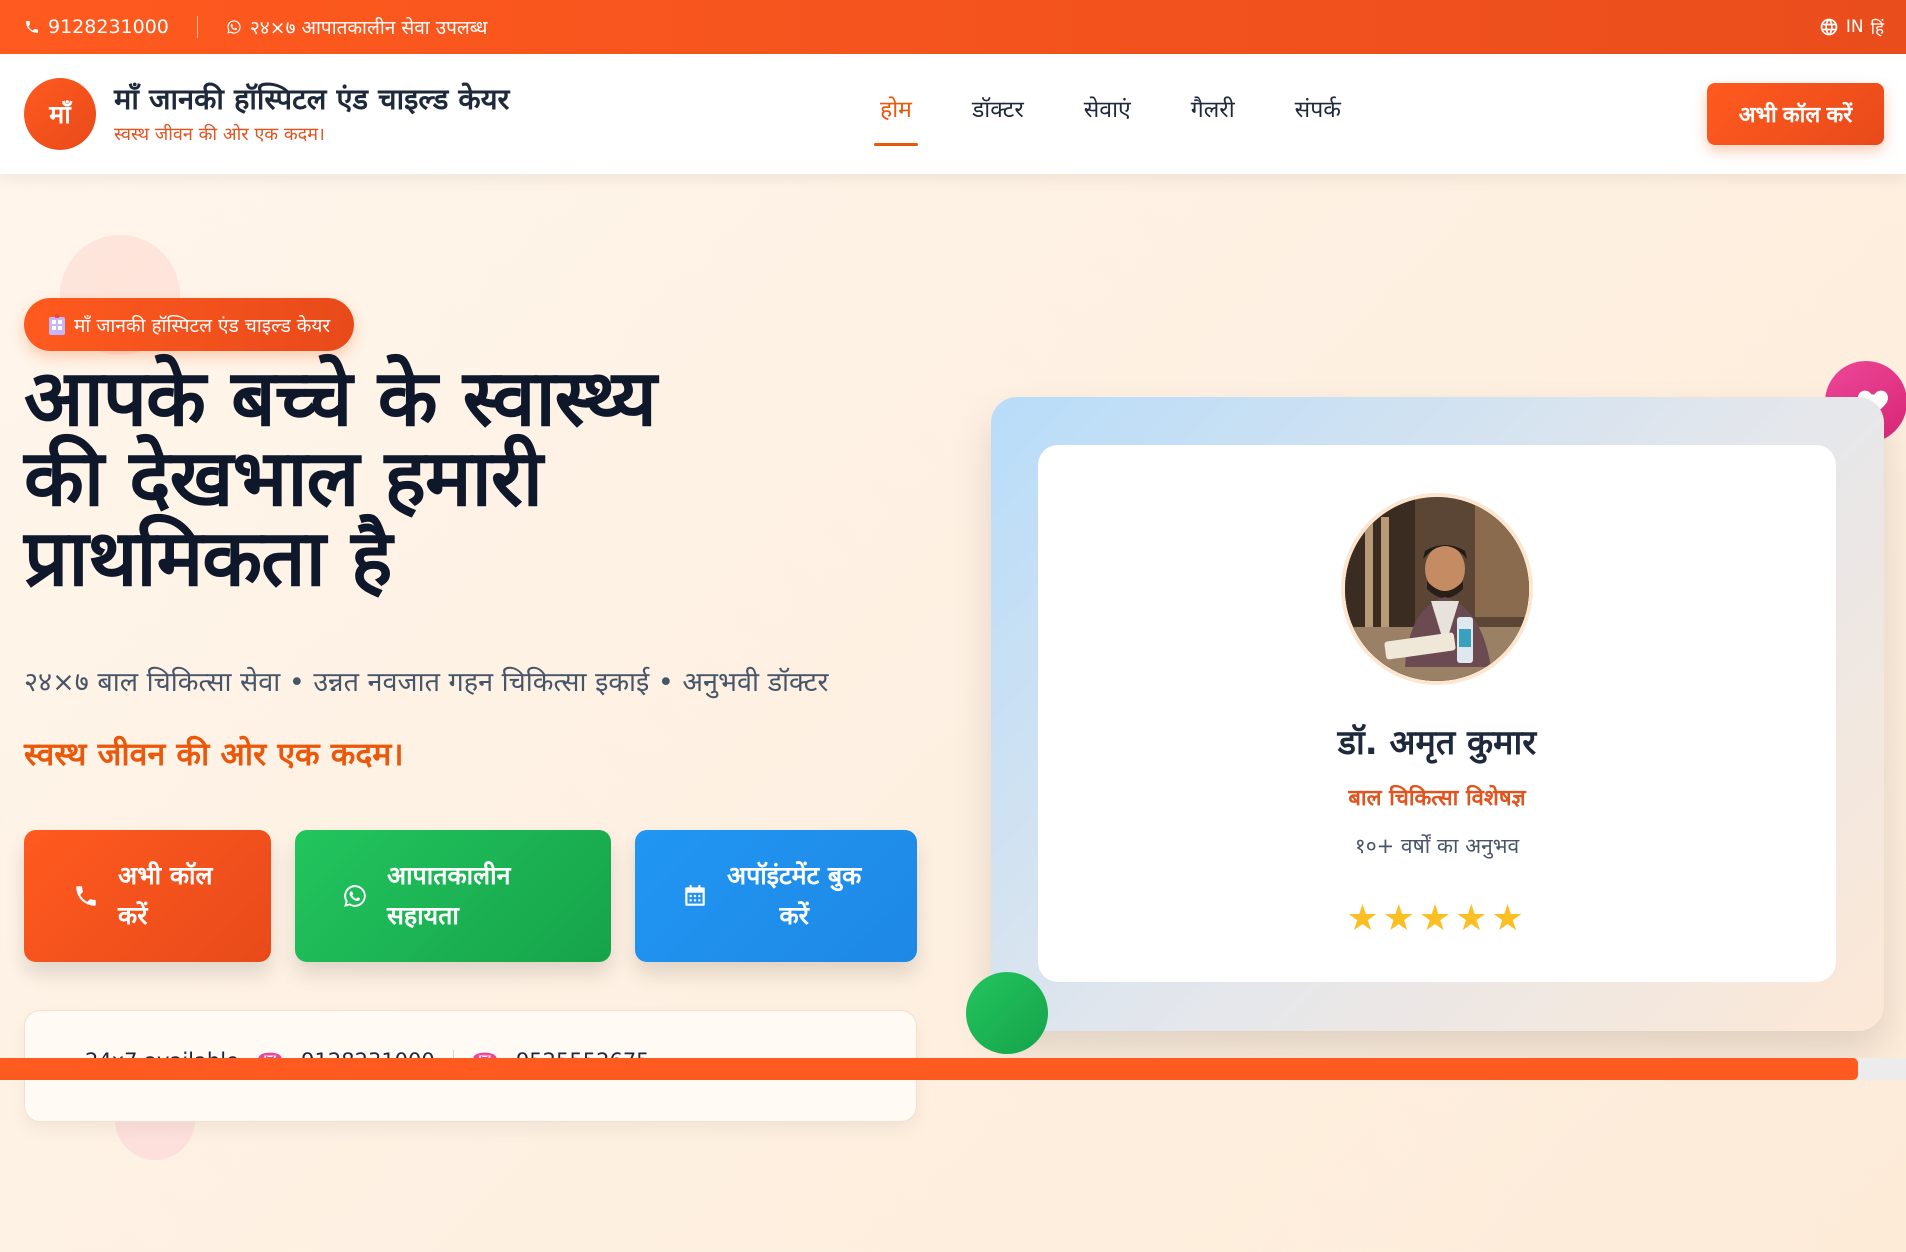 The image size is (1906, 1252). I want to click on brand-tagline: स्वस्थ जीवन की ओर एक कदम।, so click(219, 134).